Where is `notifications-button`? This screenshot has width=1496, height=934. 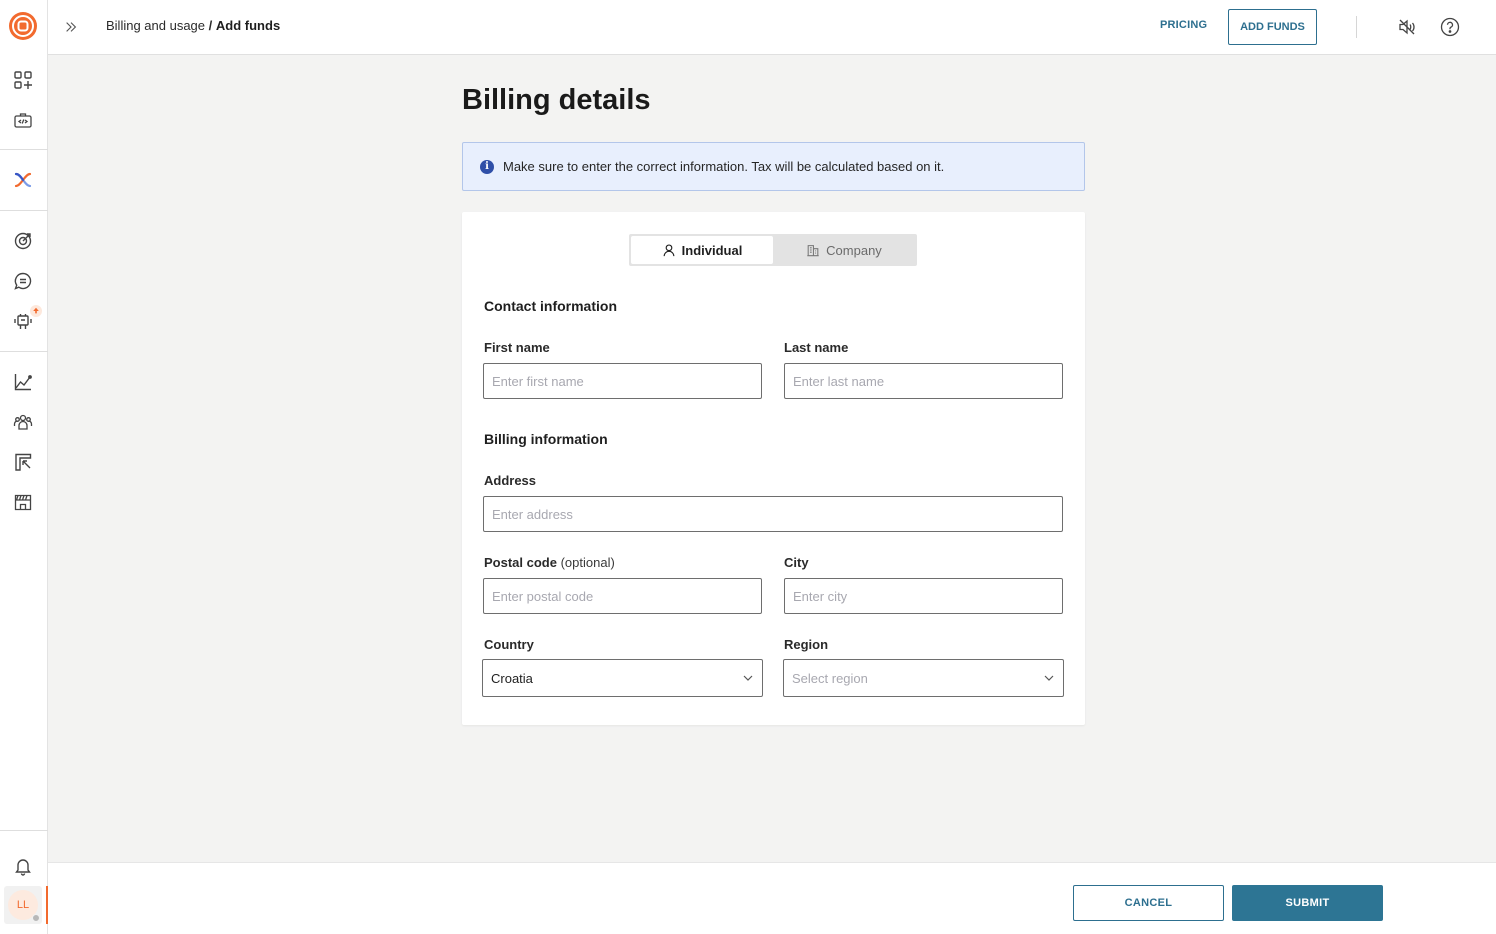
notifications-button is located at coordinates (23, 866).